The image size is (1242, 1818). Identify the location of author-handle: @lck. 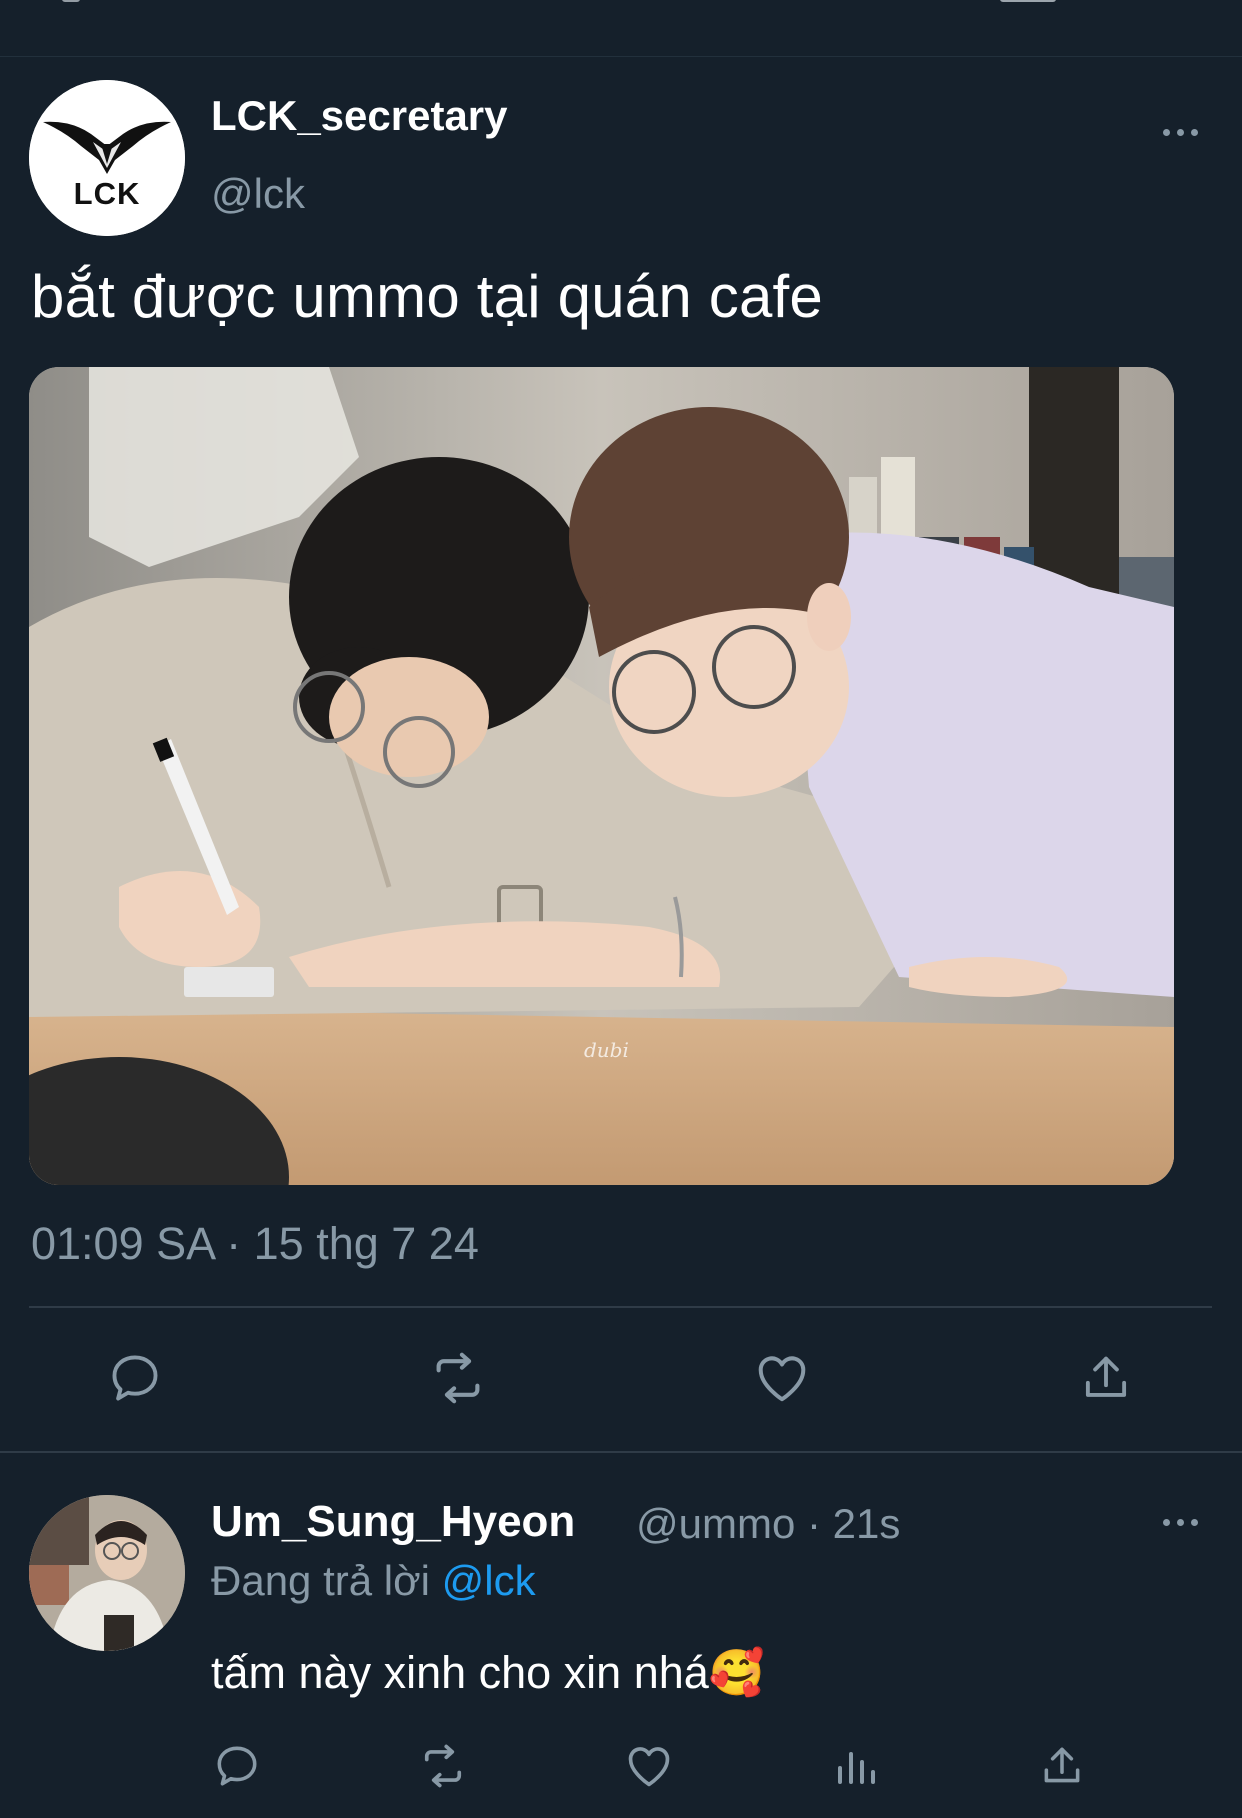
(258, 194).